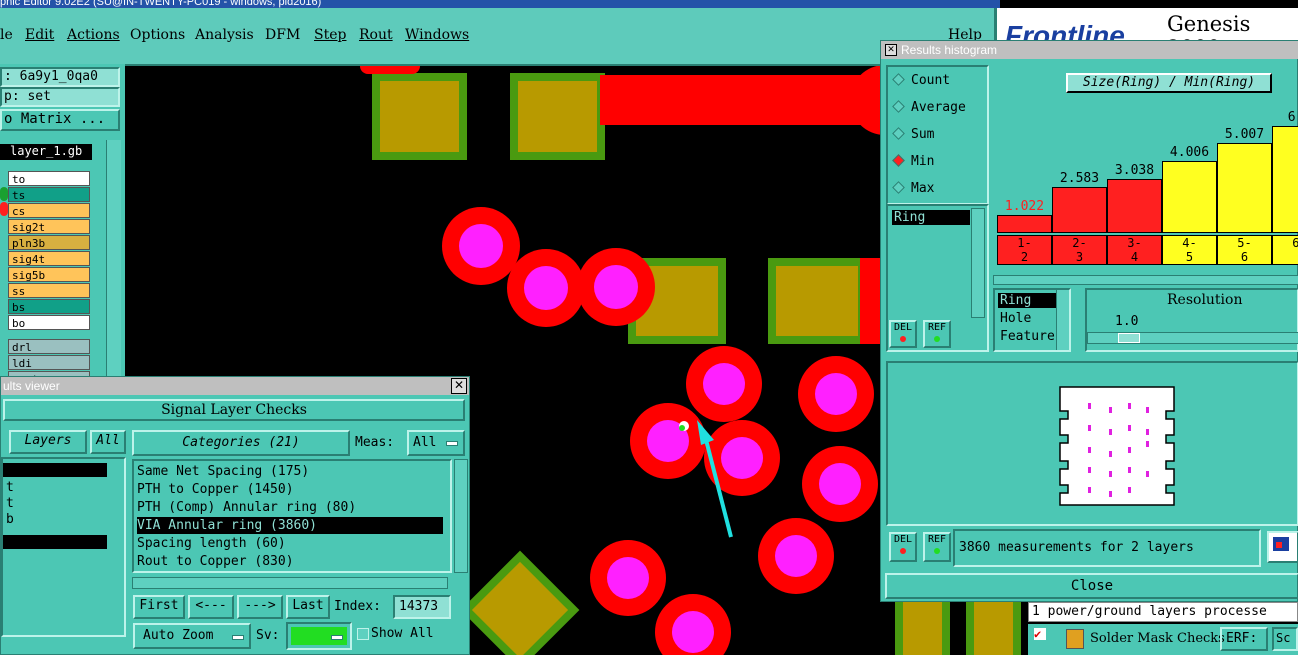  I want to click on category-item: Rout to Copper (830), so click(215, 561).